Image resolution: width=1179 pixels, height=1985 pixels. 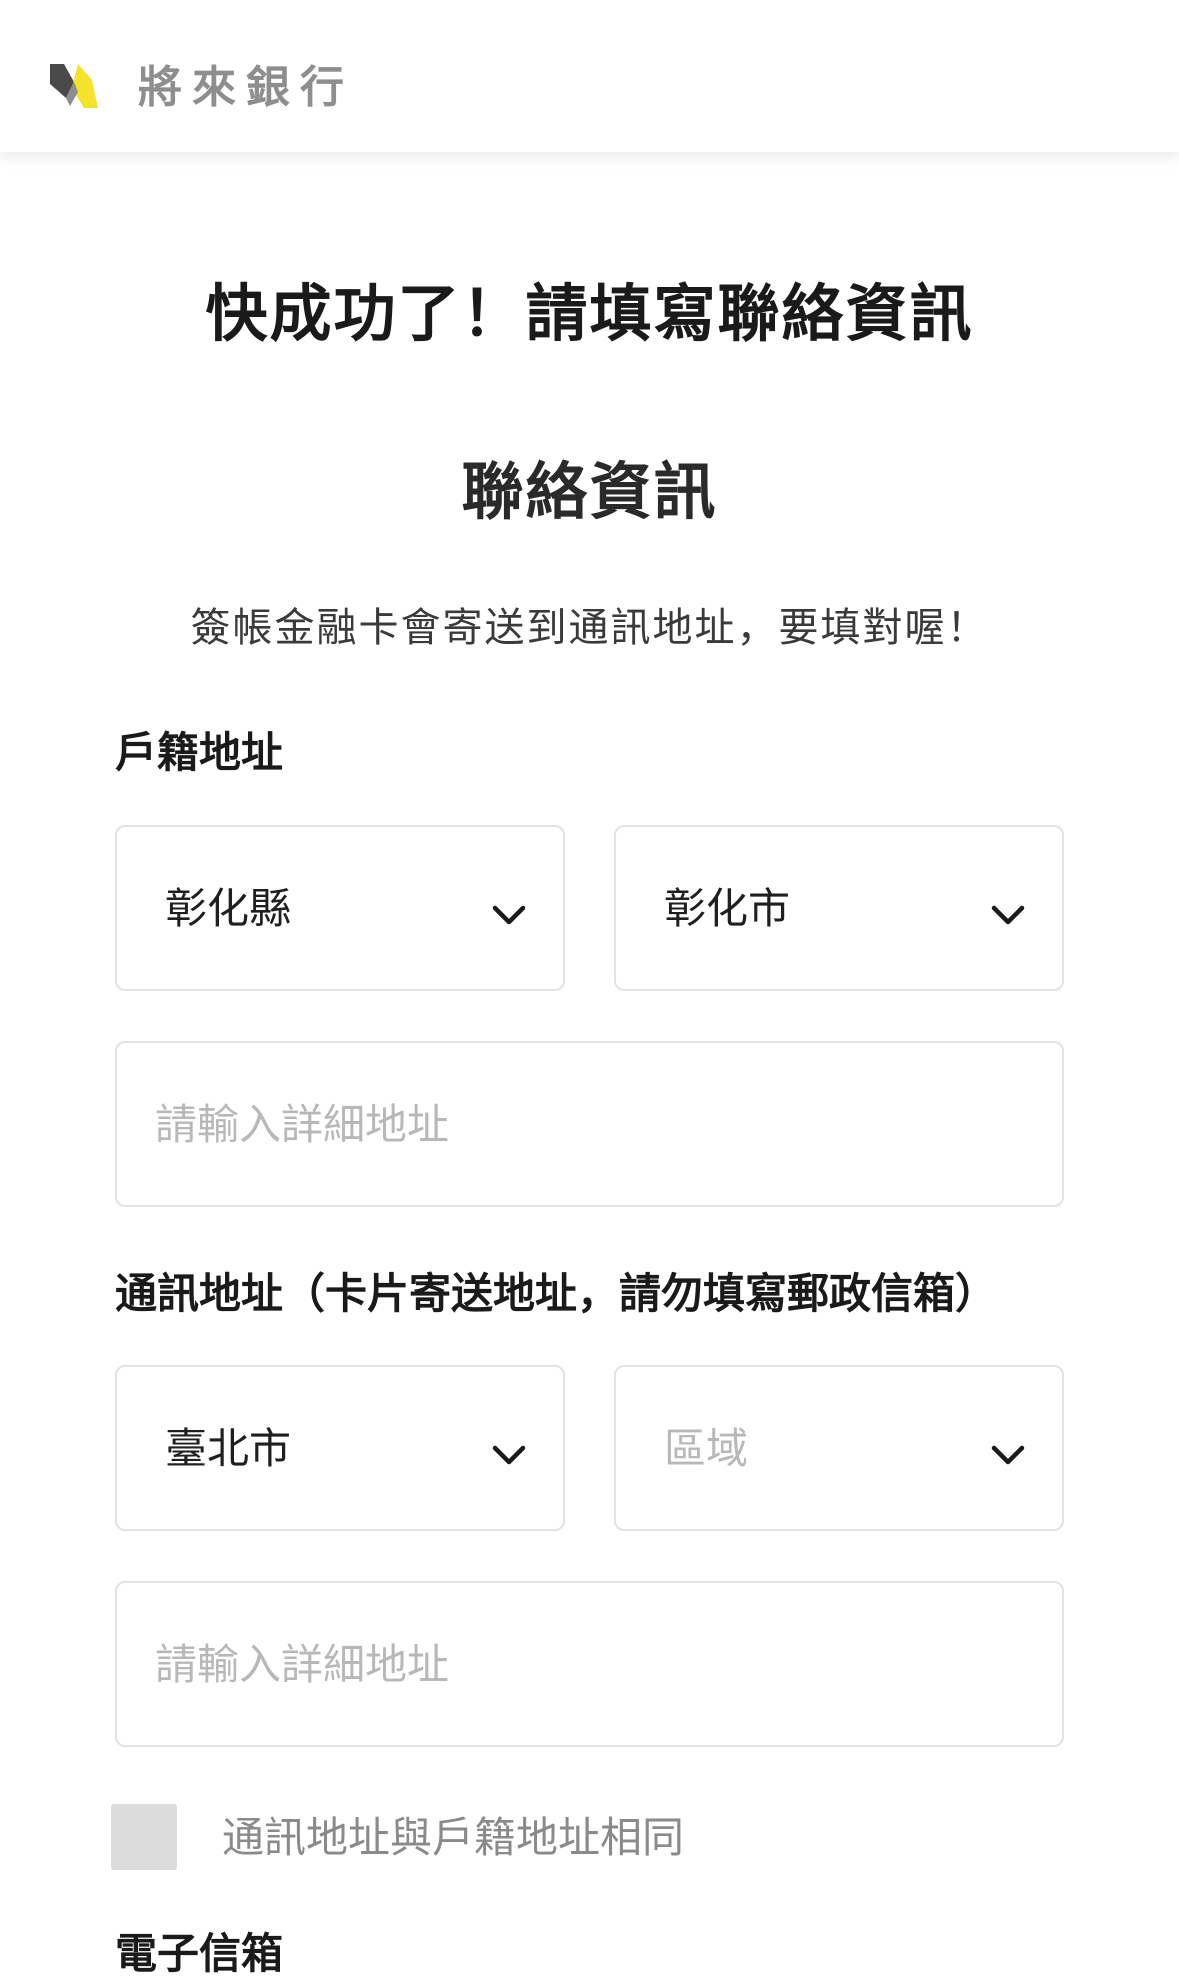 I want to click on app-header: 將來銀行, so click(x=589, y=76).